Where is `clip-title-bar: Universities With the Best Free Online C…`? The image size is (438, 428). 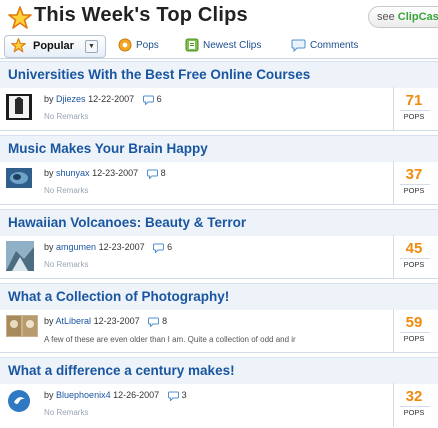
clip-title-bar: Universities With the Best Free Online C… is located at coordinates (219, 74).